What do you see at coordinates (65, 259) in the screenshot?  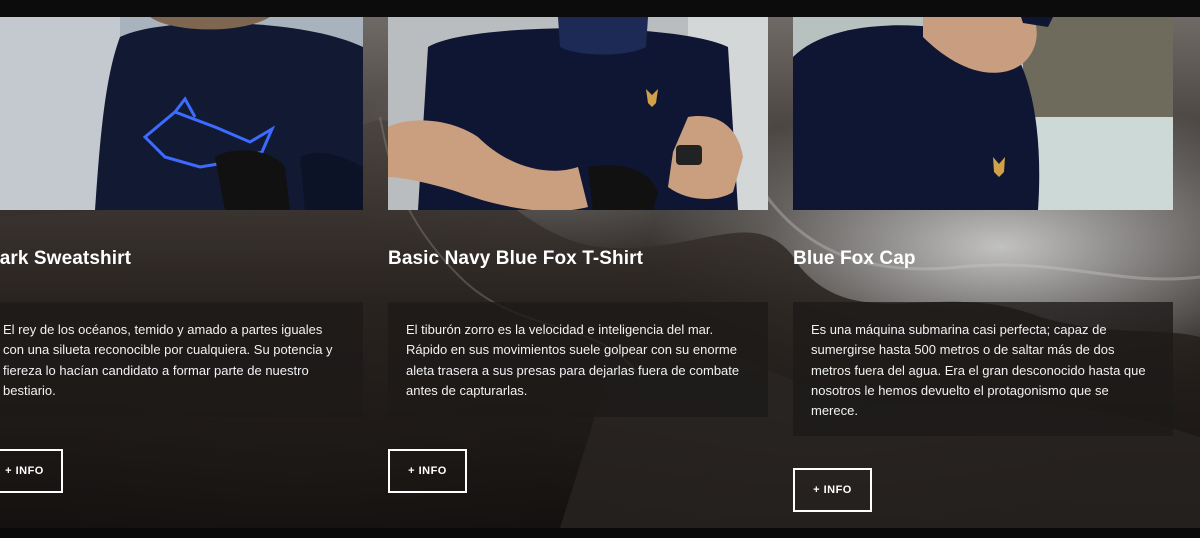 I see `product-title: hark Sweatshirt` at bounding box center [65, 259].